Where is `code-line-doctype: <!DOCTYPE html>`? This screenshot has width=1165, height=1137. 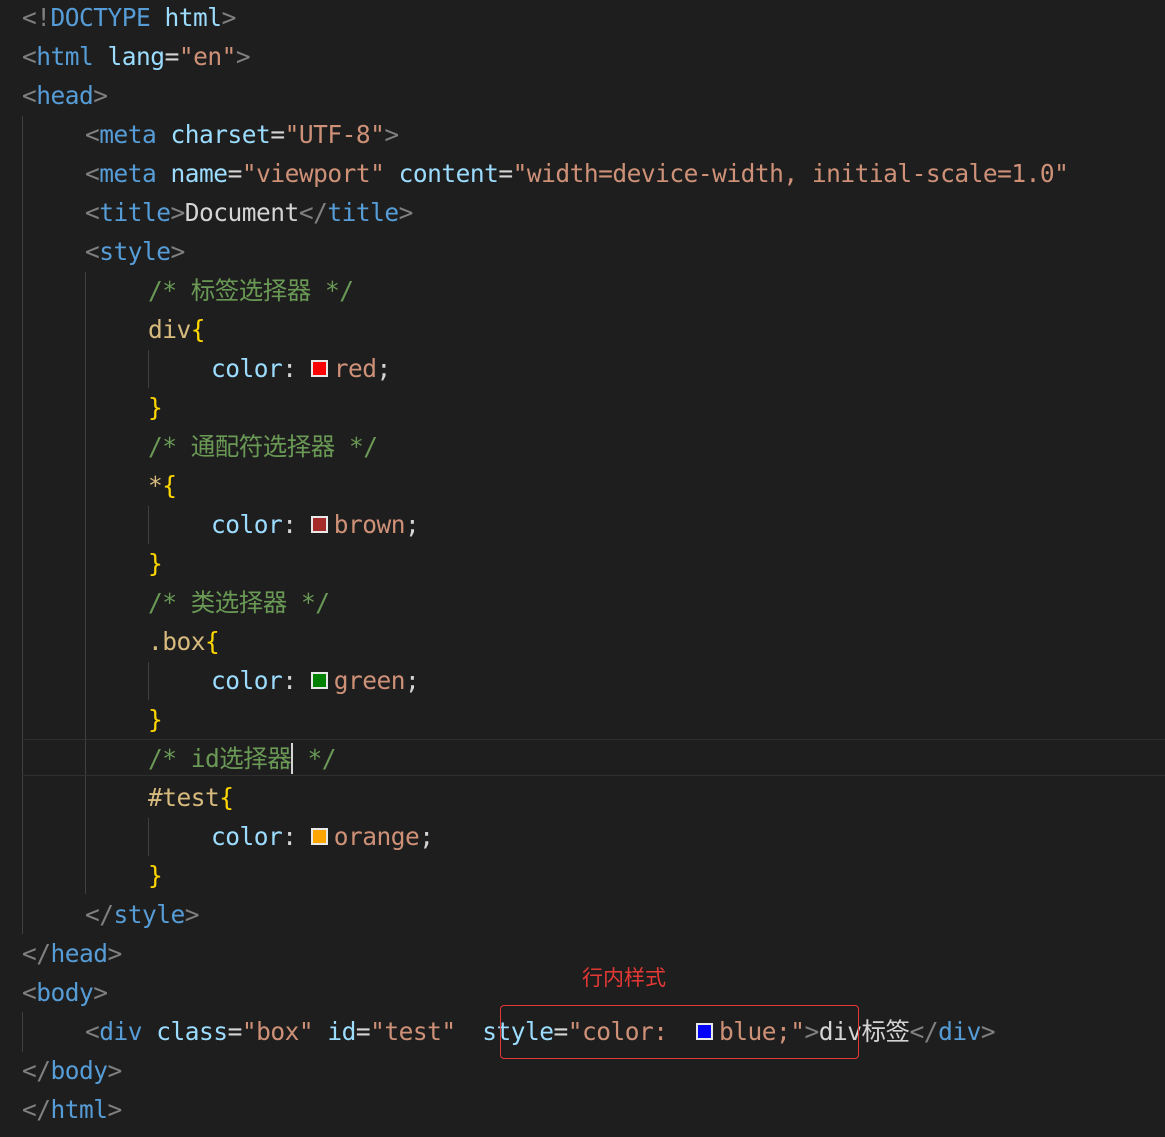 code-line-doctype: <!DOCTYPE html> is located at coordinates (129, 18).